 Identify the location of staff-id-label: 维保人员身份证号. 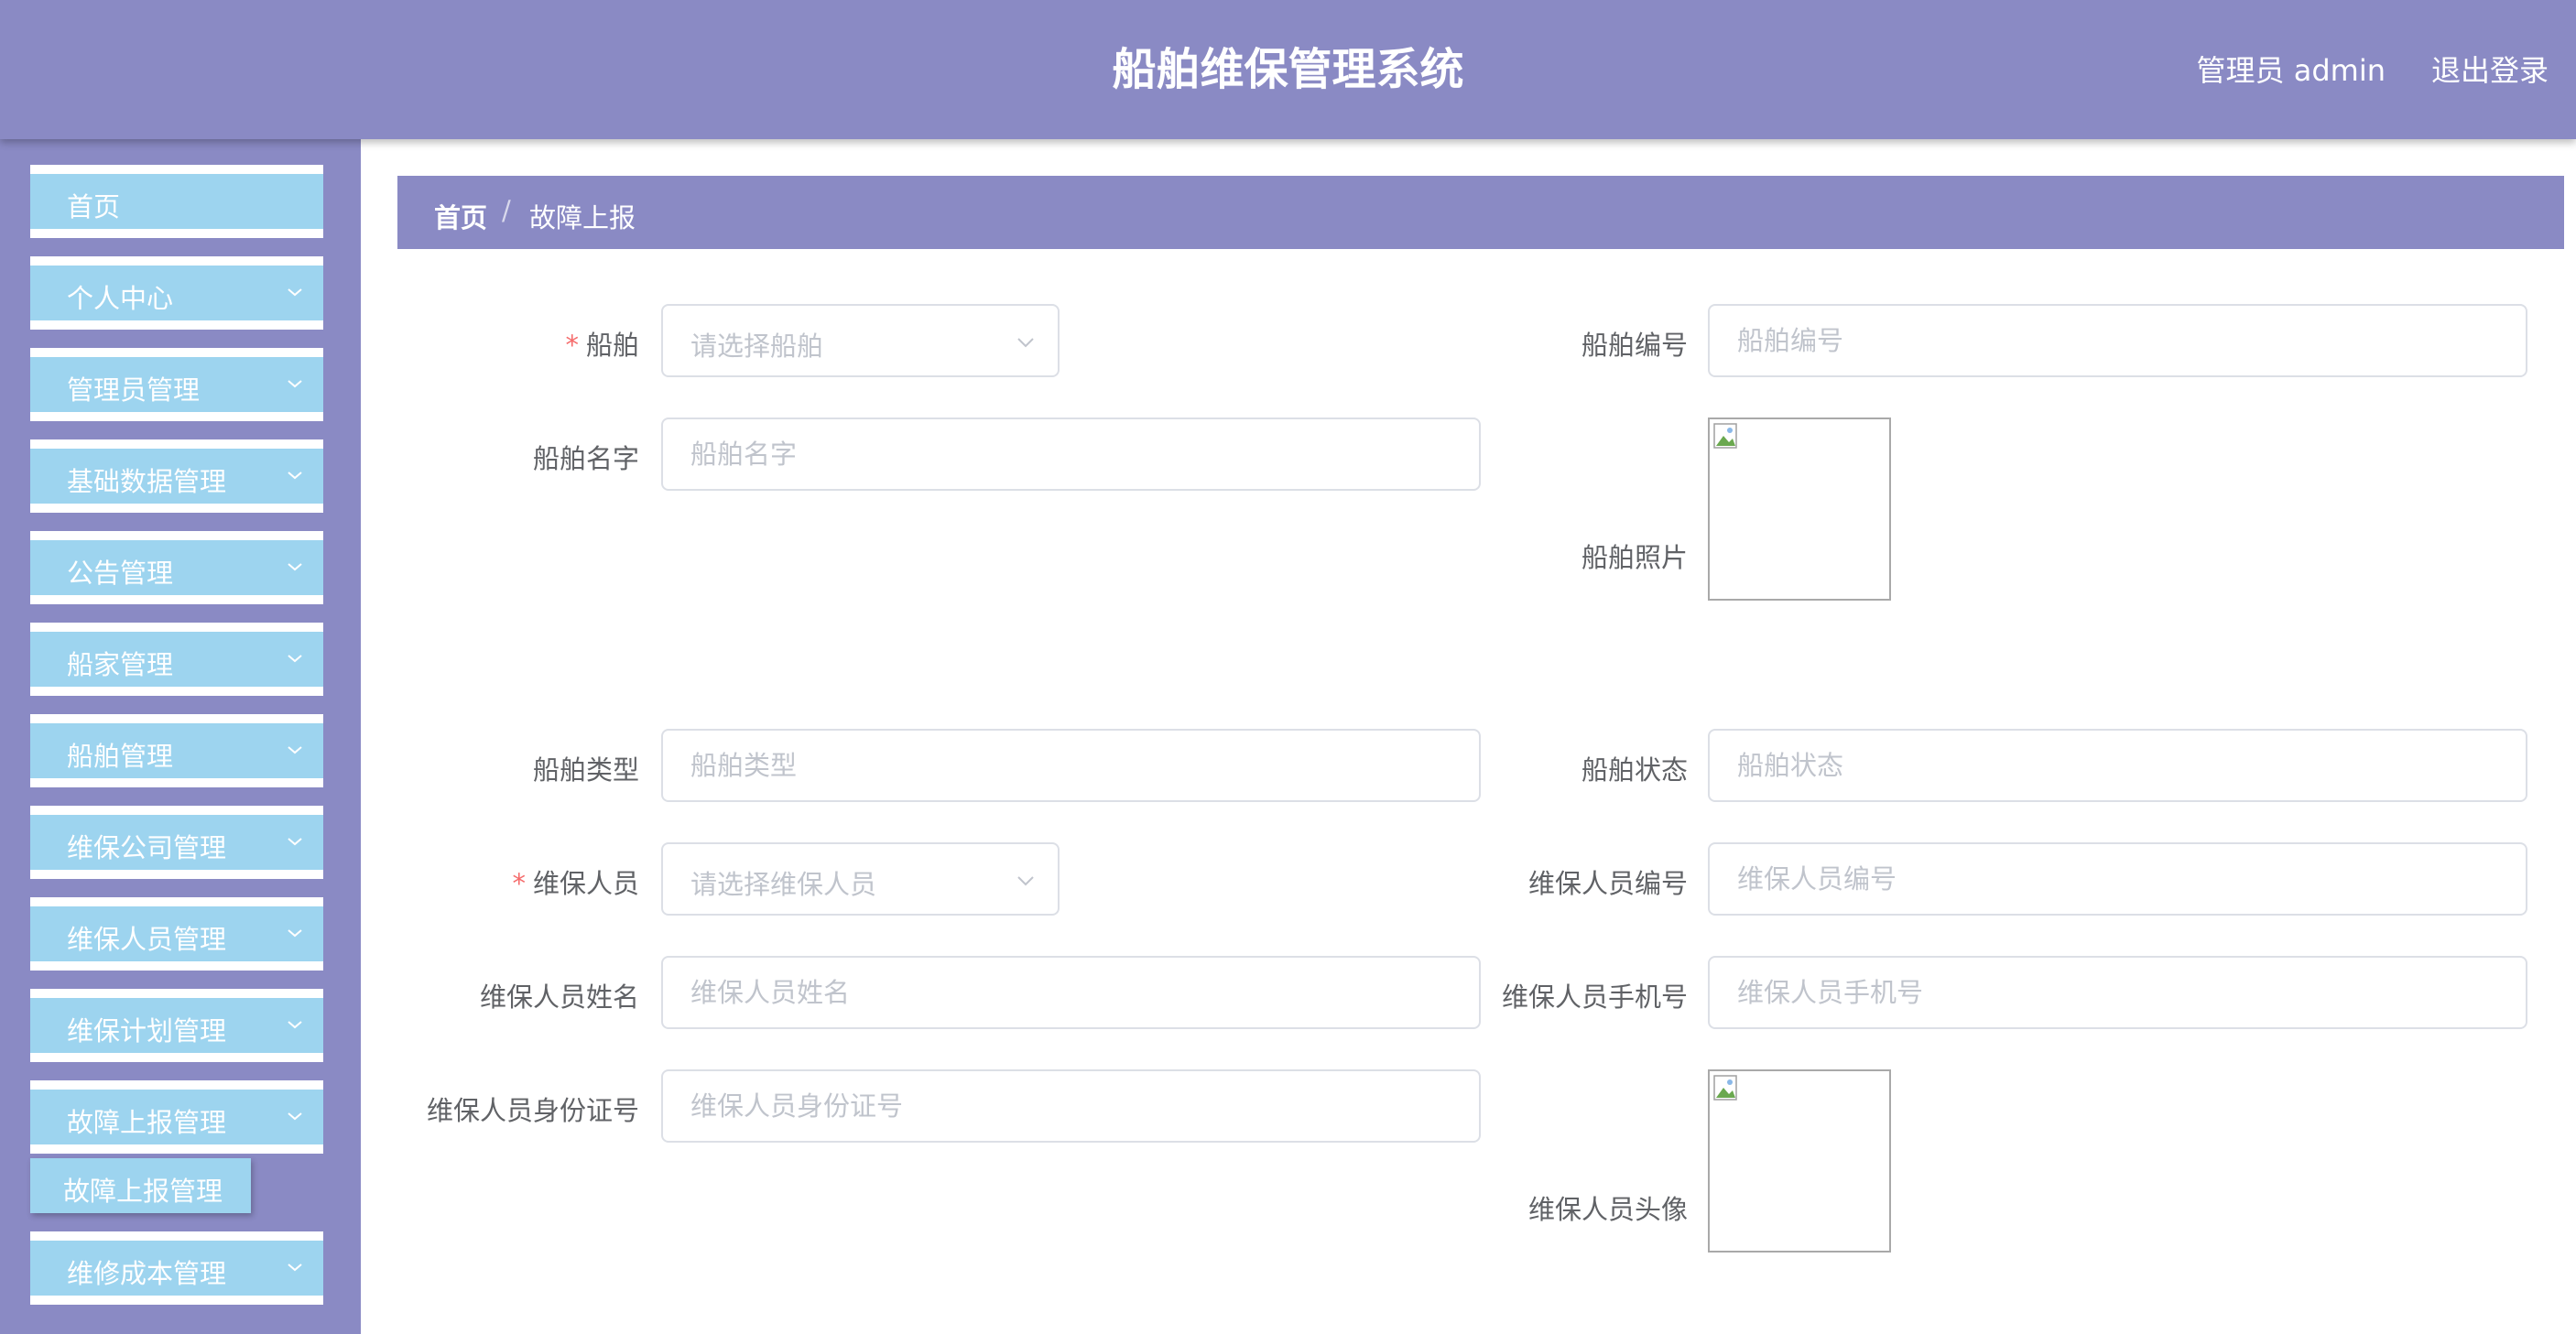
(532, 1110).